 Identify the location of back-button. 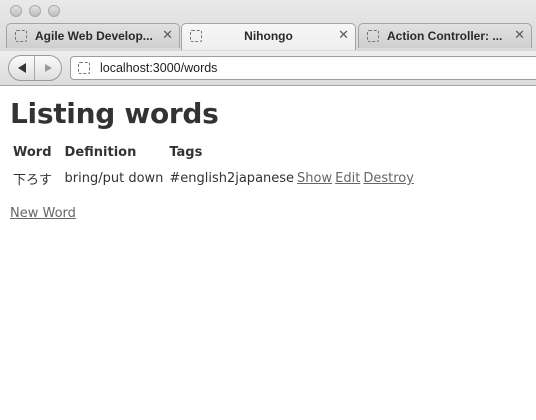
(22, 68).